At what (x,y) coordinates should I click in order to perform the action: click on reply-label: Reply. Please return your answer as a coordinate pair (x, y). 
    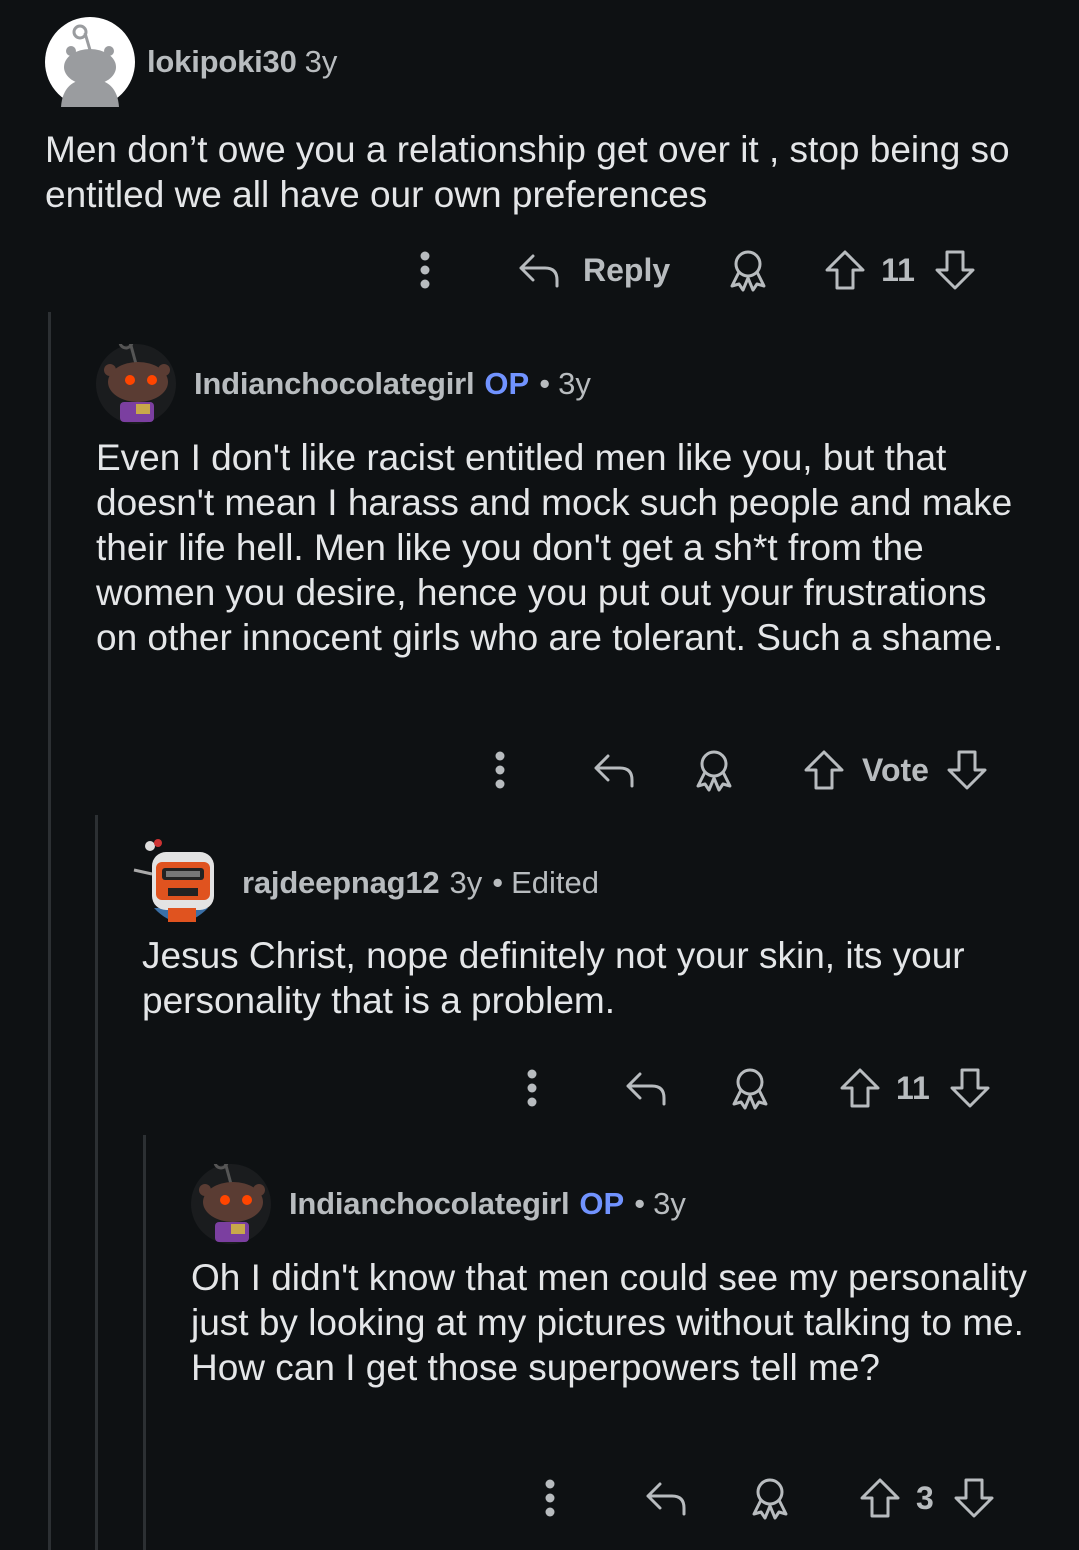
    Looking at the image, I should click on (627, 269).